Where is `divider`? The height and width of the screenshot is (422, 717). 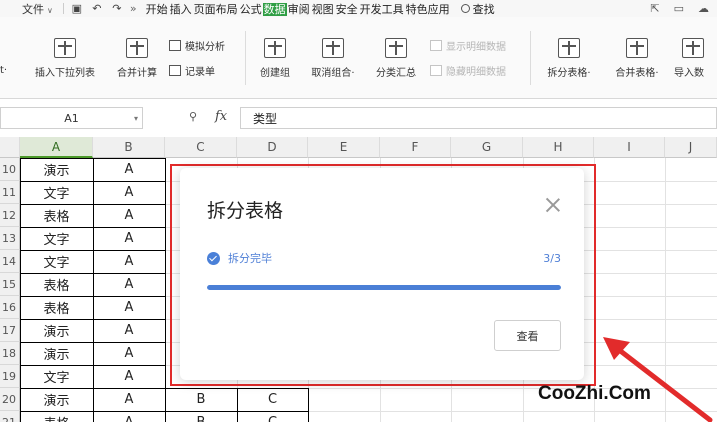
divider is located at coordinates (530, 58).